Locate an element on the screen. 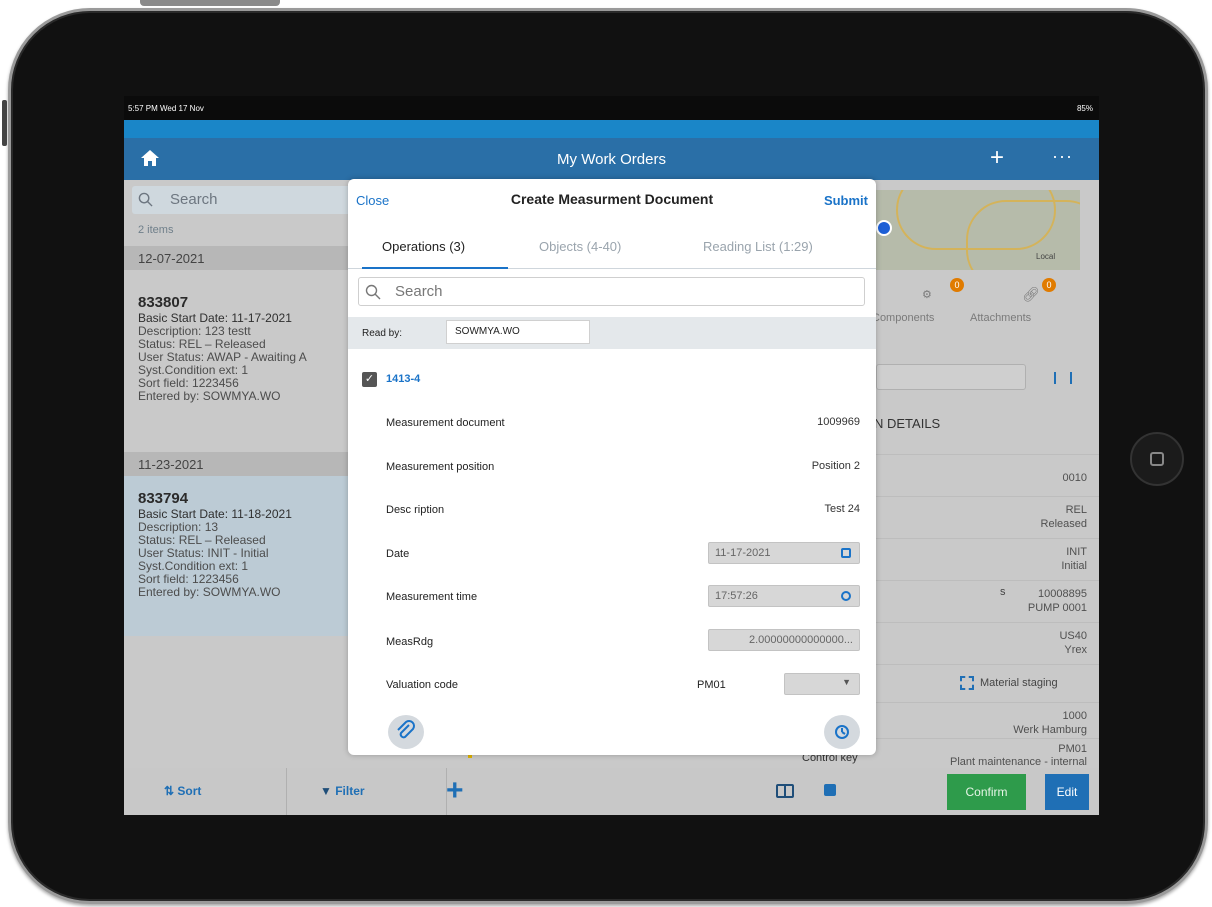  detail-value: 0010 is located at coordinates (1074, 478).